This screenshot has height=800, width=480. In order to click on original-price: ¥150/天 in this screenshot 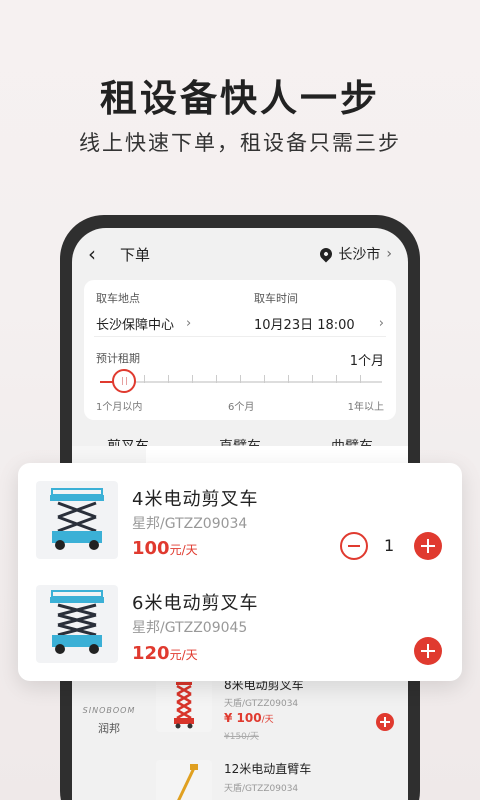, I will do `click(241, 737)`.